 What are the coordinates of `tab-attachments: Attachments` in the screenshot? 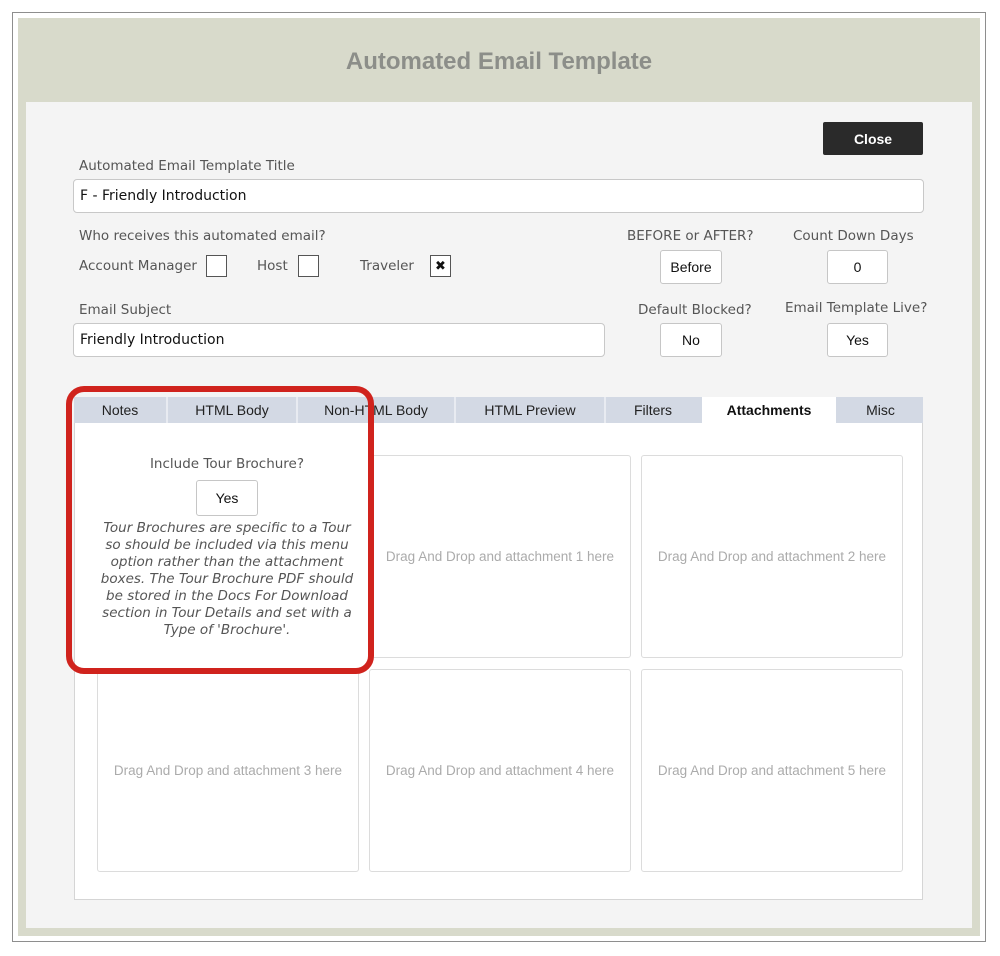 It's located at (769, 410).